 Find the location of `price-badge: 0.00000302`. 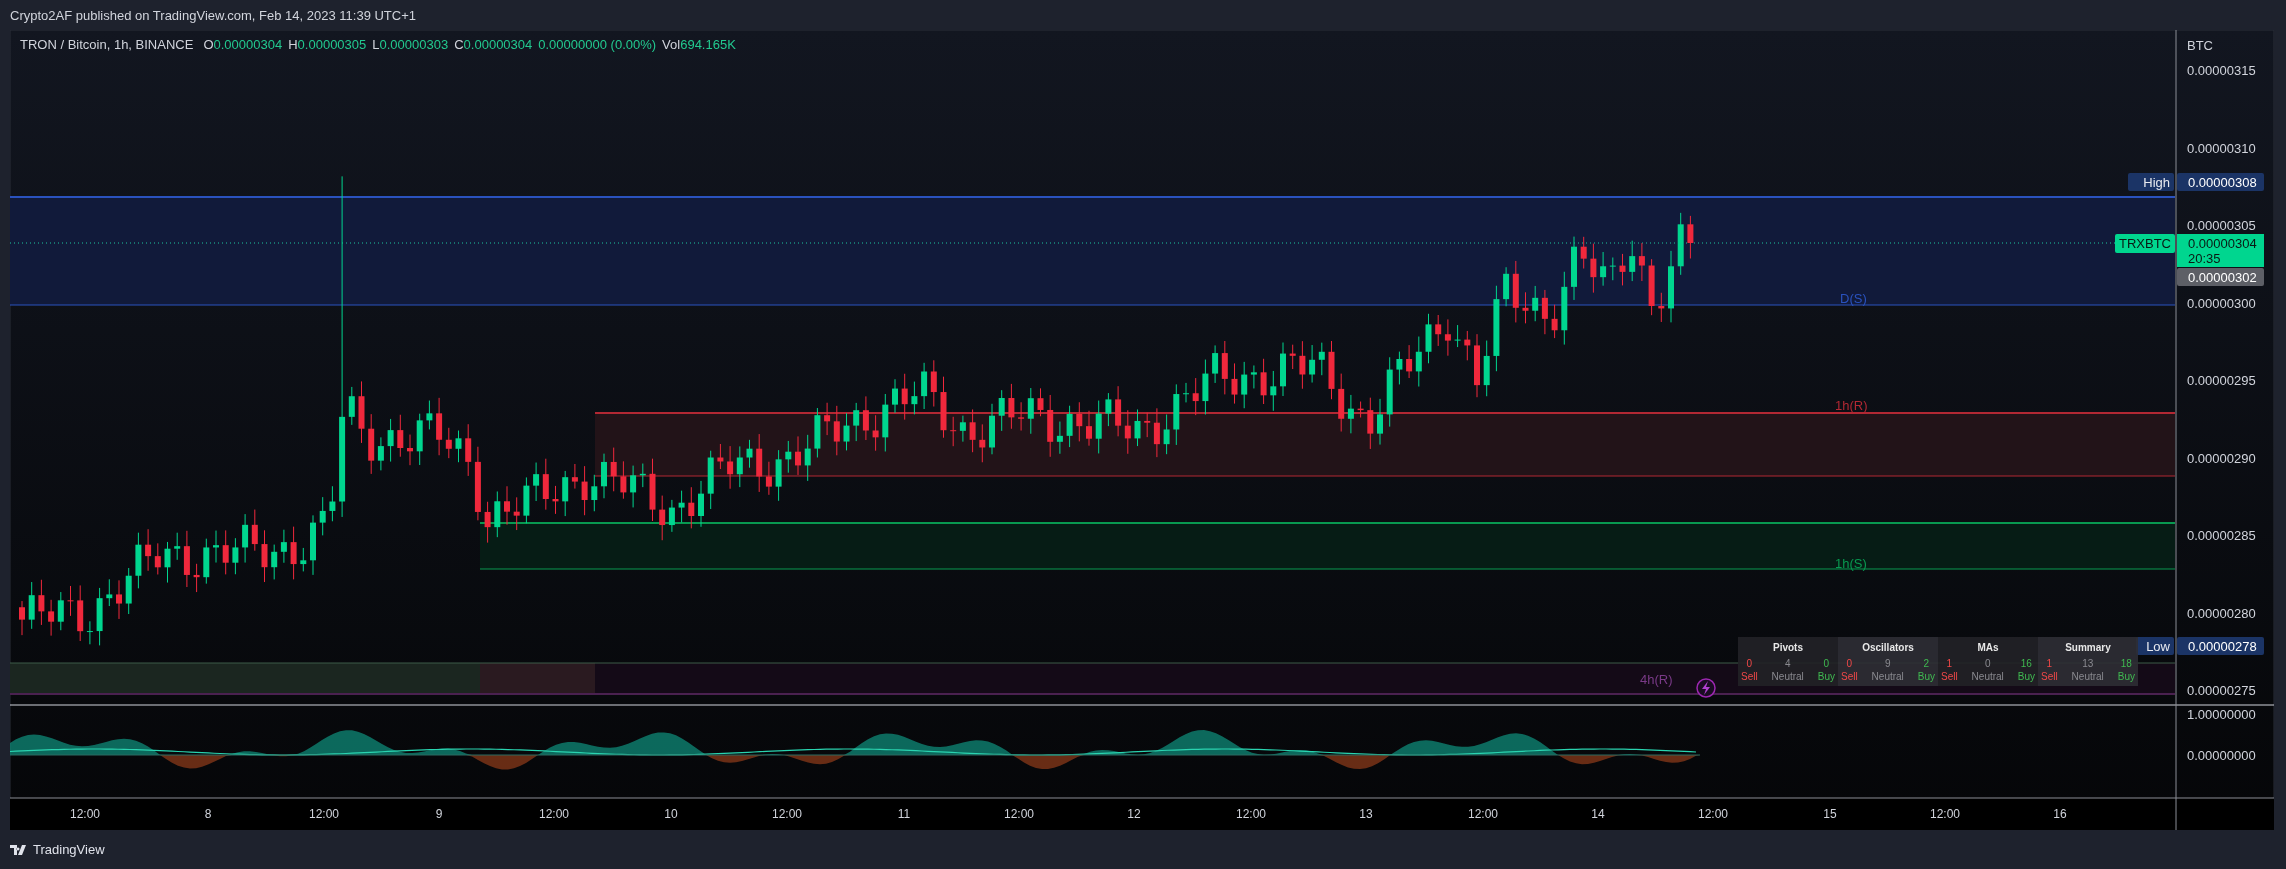

price-badge: 0.00000302 is located at coordinates (2220, 277).